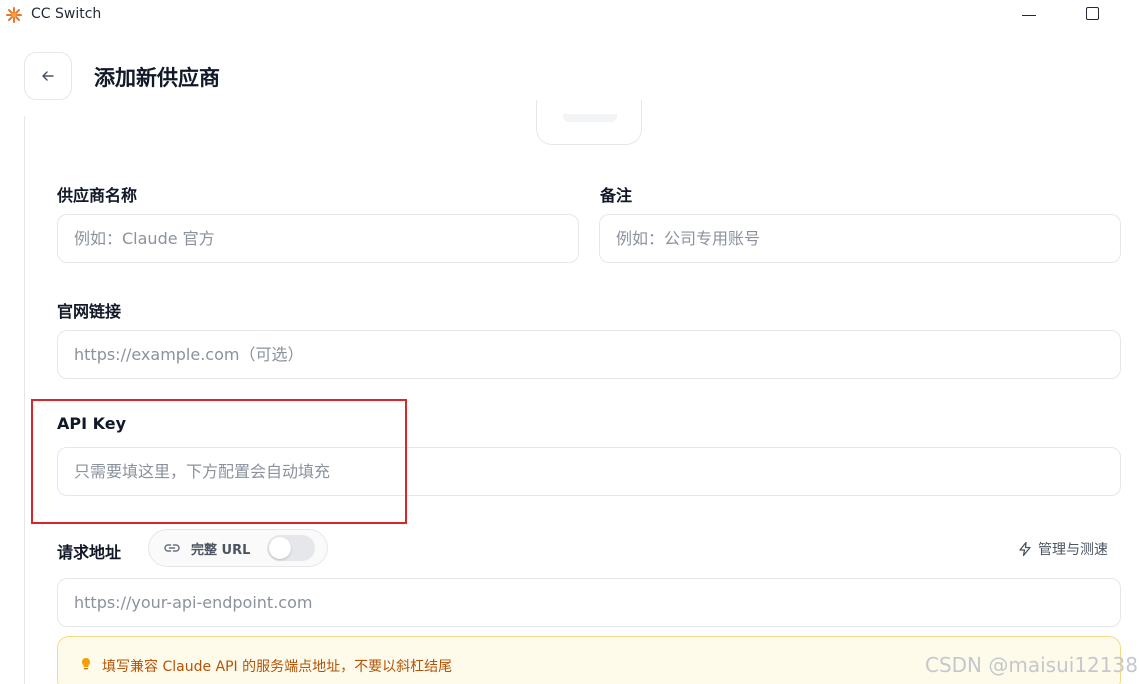  I want to click on api-key-highlight-annotation, so click(219, 461).